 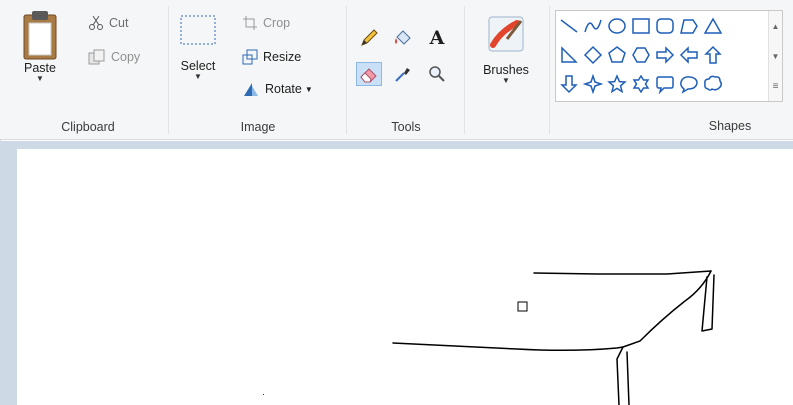 I want to click on clipboard-icon, so click(x=40, y=35).